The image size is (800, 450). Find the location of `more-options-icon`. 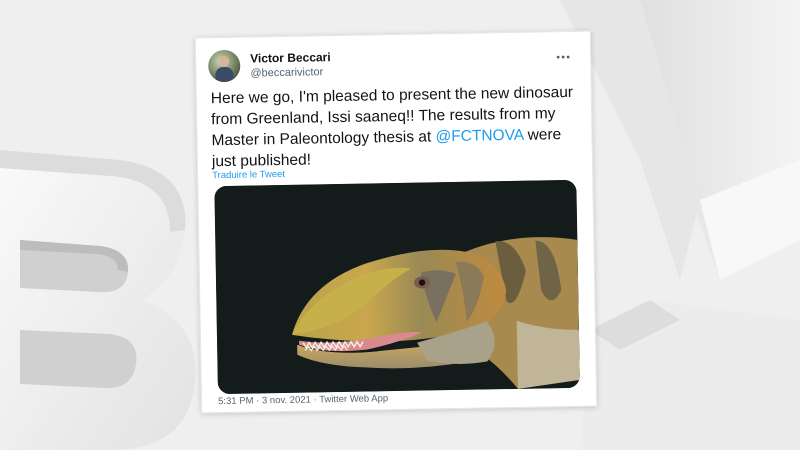

more-options-icon is located at coordinates (563, 54).